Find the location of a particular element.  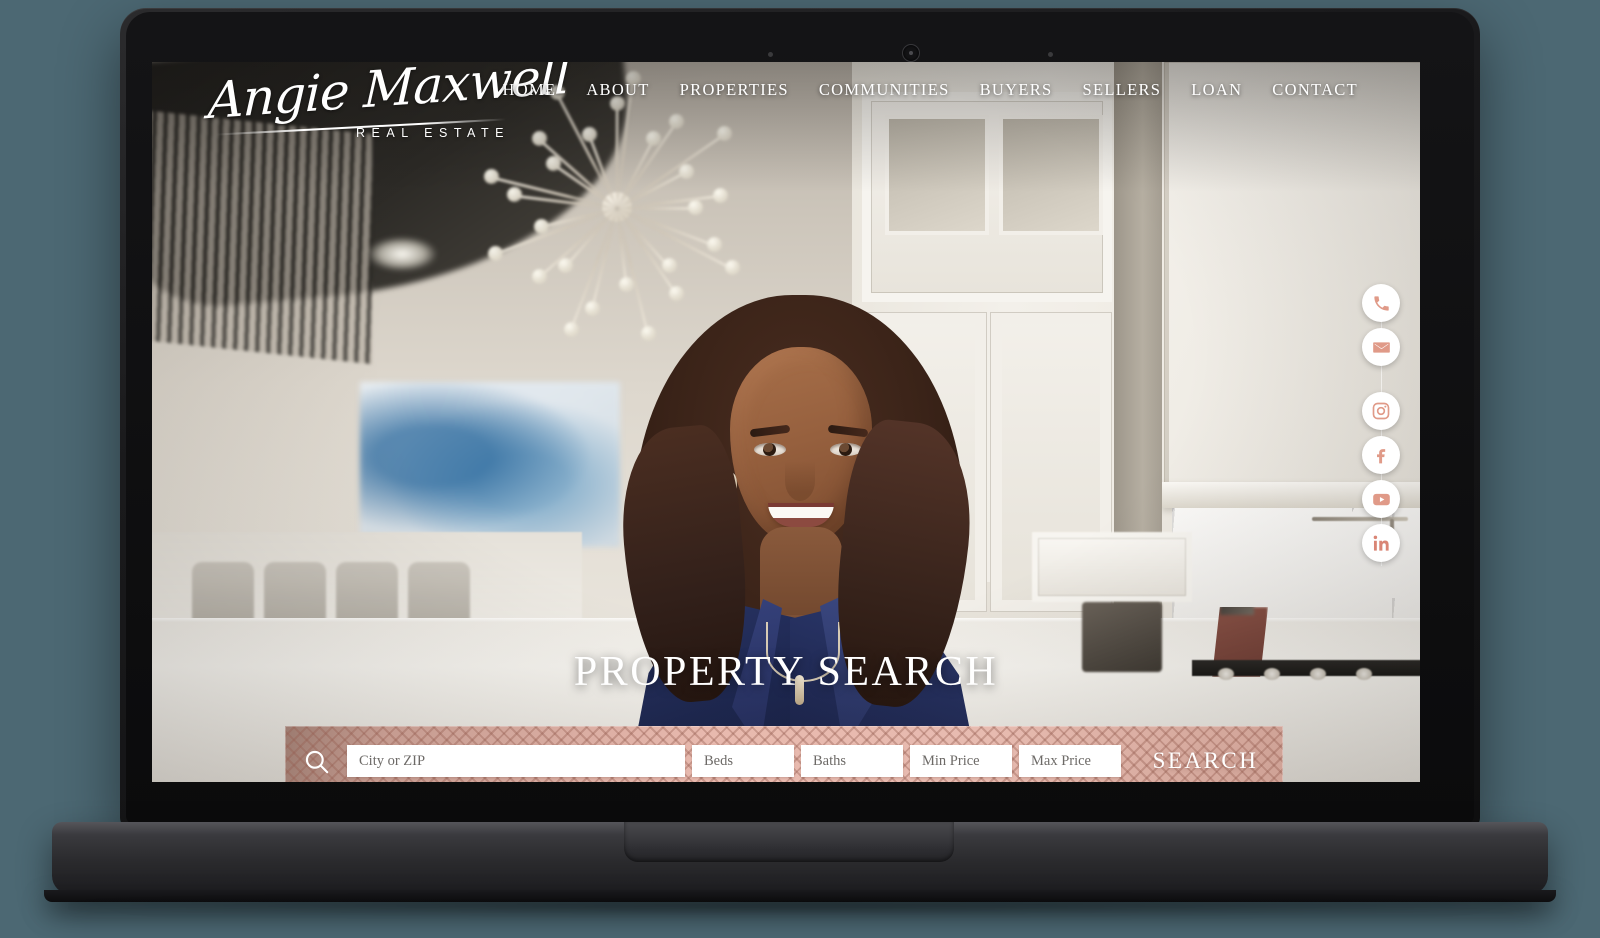

search-icon is located at coordinates (316, 761).